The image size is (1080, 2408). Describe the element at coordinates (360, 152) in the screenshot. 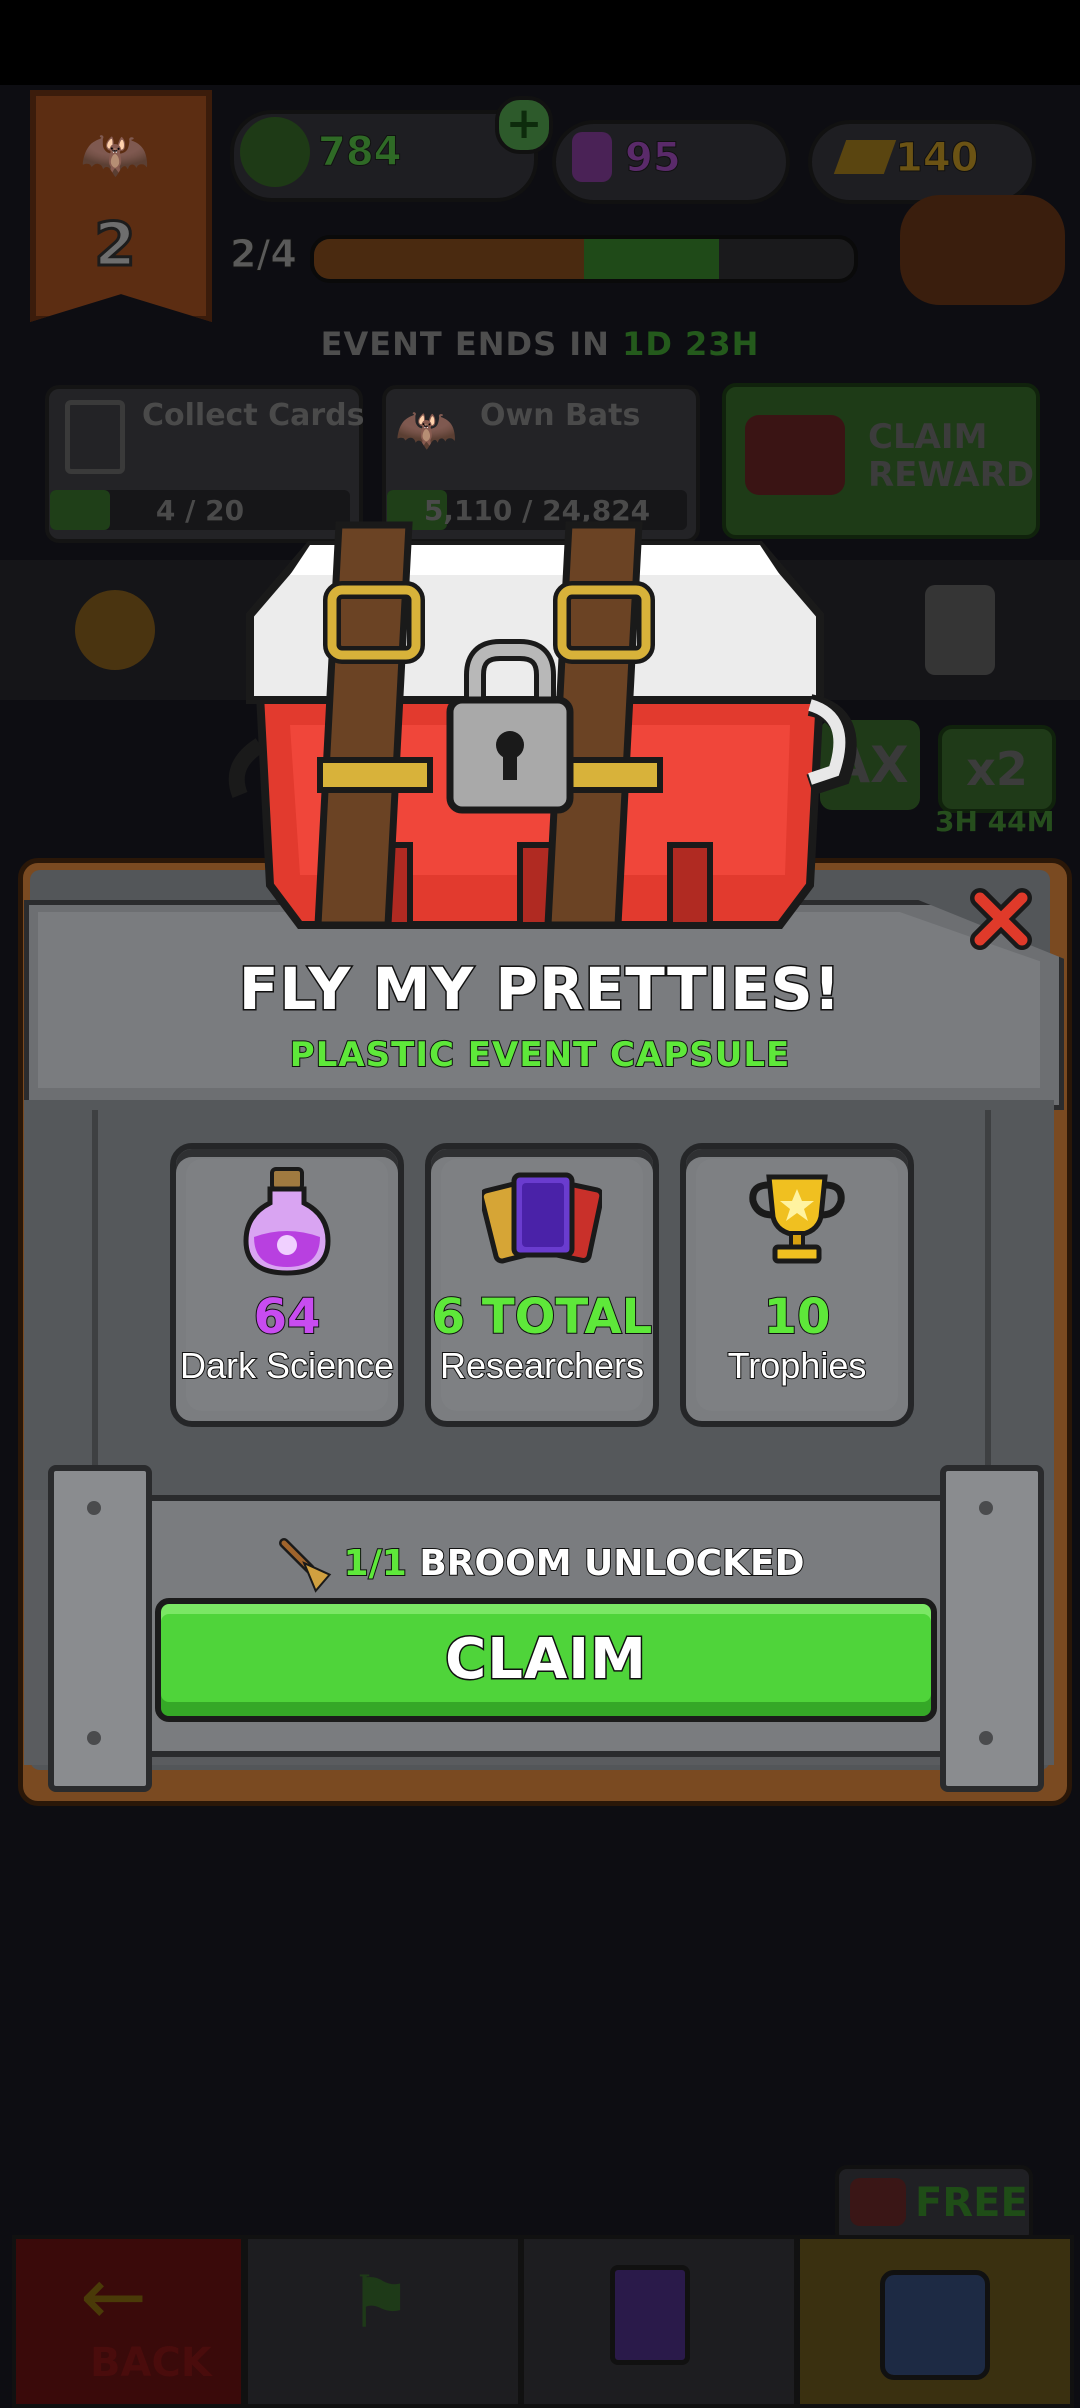

I see `green-currency-value: 784` at that location.